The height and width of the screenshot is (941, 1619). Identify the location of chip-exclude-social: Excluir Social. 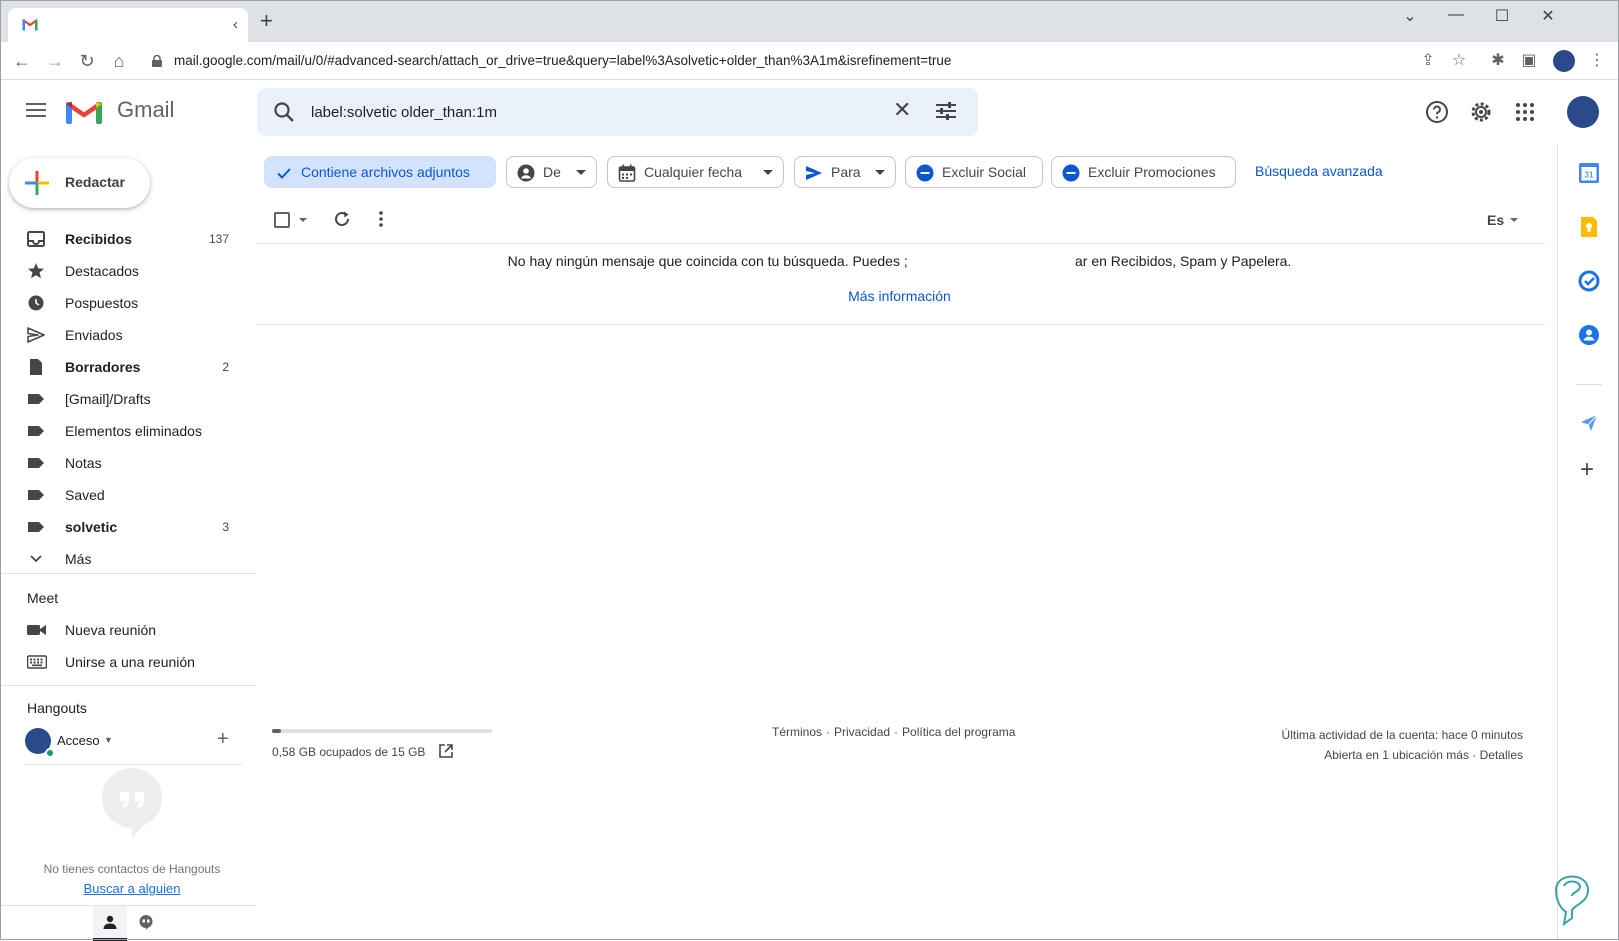
(974, 172).